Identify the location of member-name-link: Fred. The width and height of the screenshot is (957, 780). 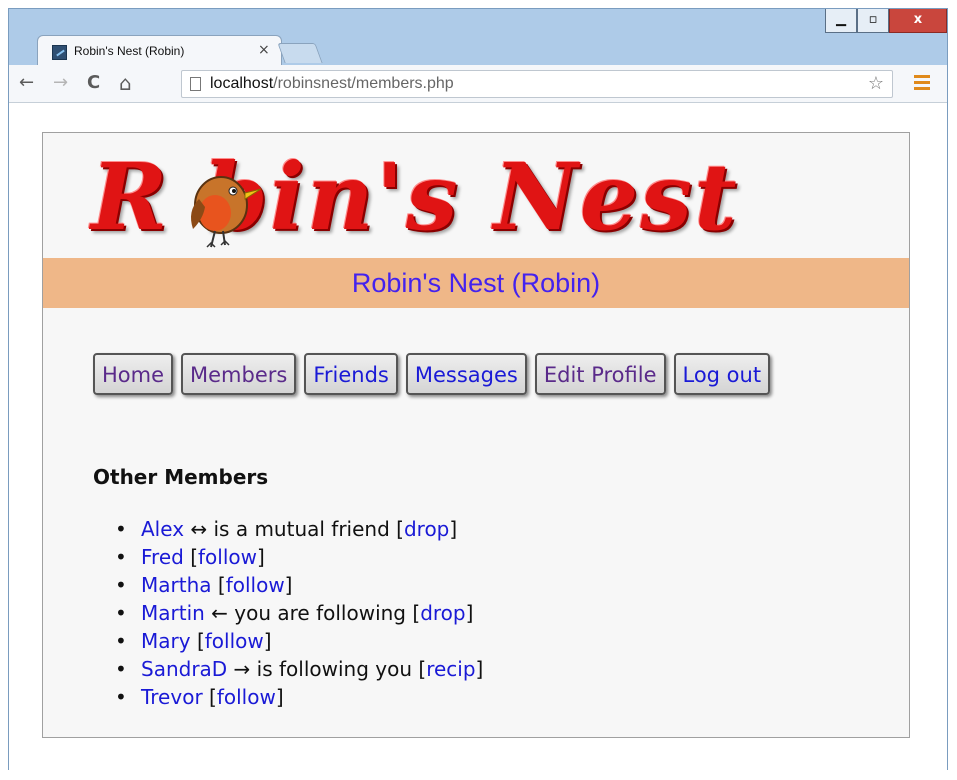
(162, 557).